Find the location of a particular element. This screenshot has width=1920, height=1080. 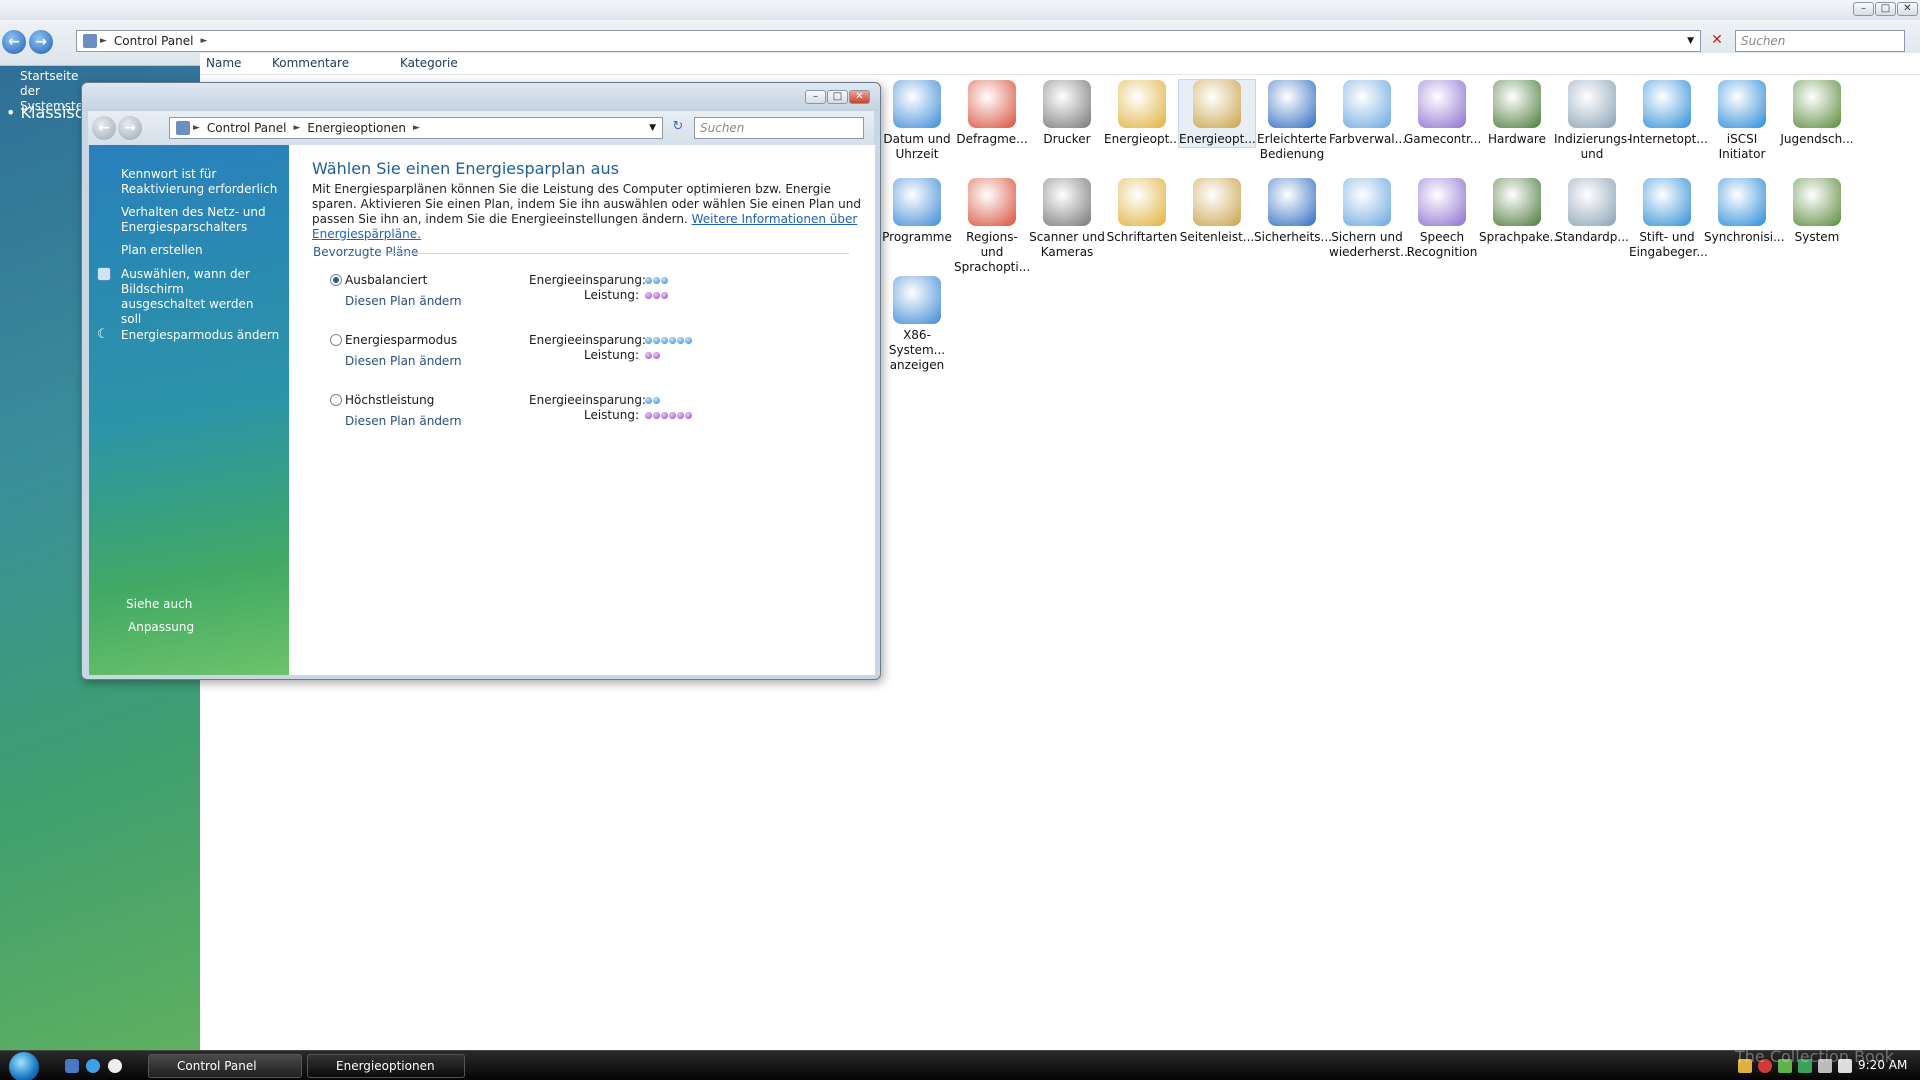

power-minimize-button: – is located at coordinates (815, 97).